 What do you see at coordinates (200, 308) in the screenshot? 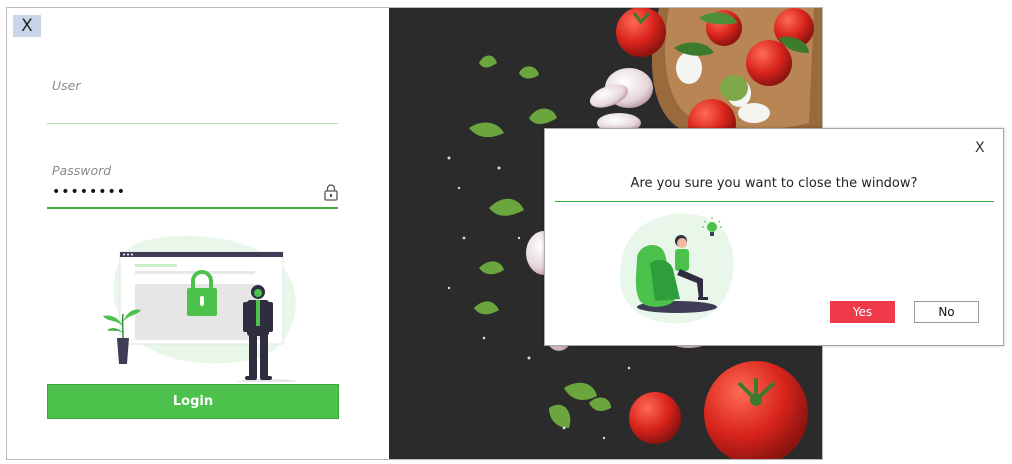
I see `login-illustration` at bounding box center [200, 308].